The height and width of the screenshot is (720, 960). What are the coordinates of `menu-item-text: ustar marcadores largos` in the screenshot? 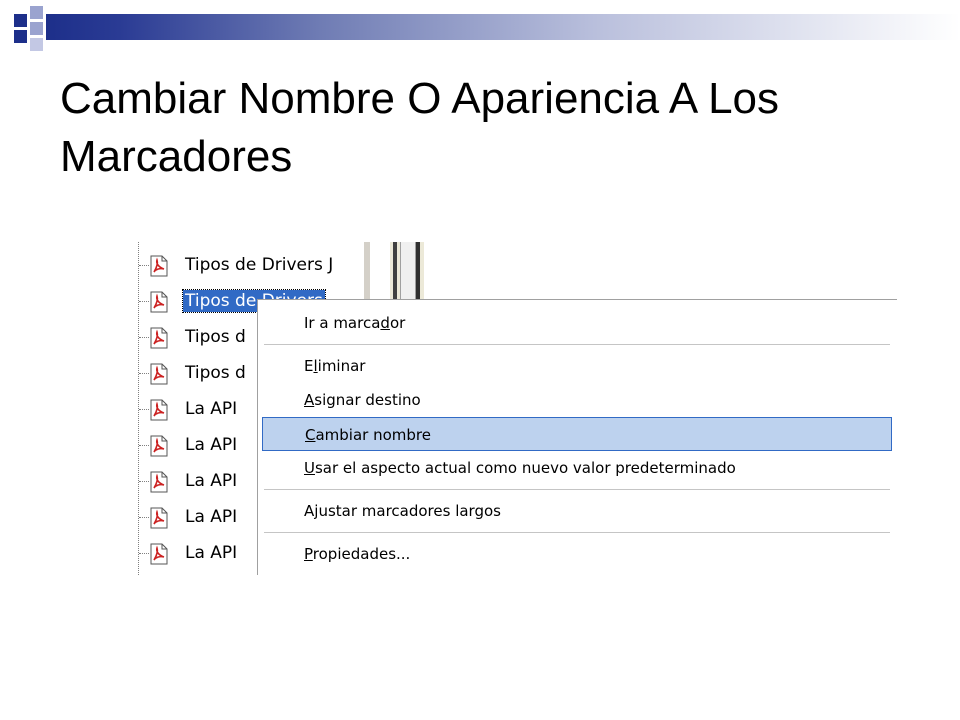 It's located at (409, 511).